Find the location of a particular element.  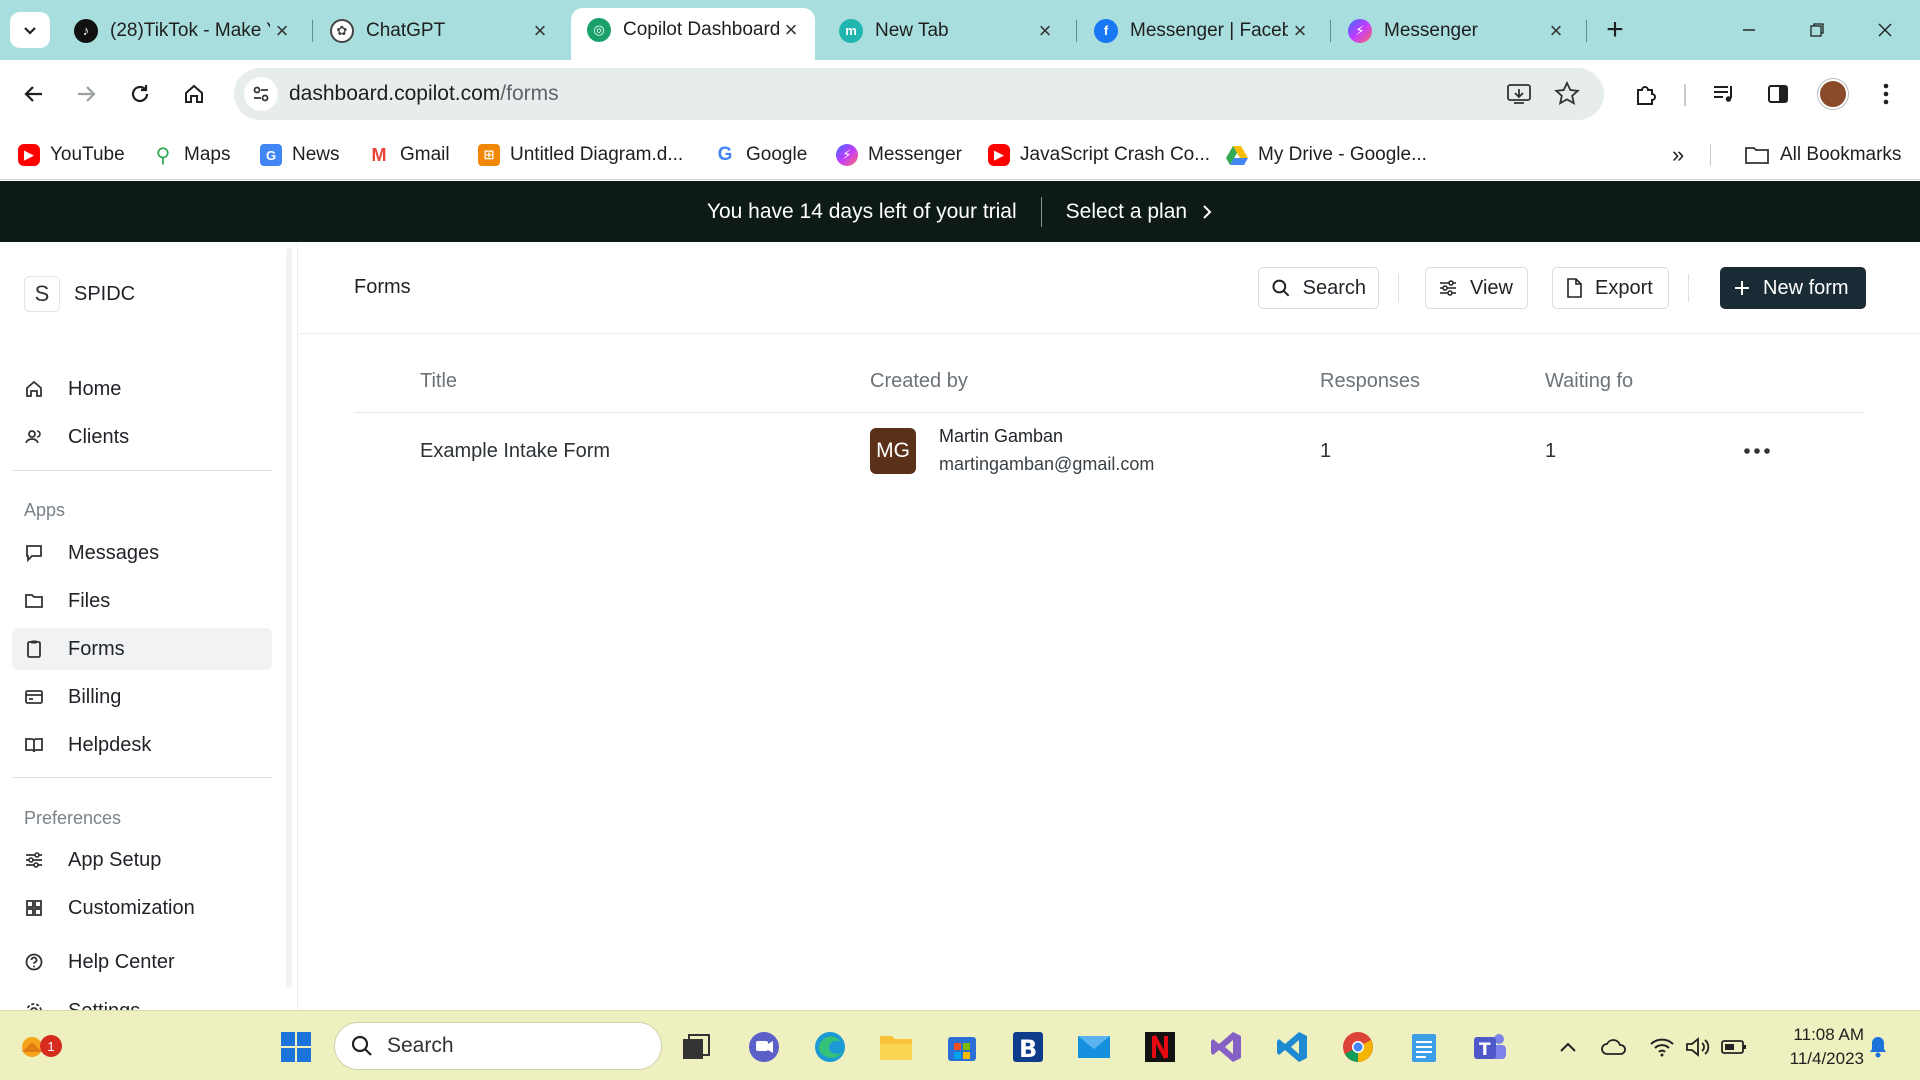

sidebar-scrollbar is located at coordinates (289, 618).